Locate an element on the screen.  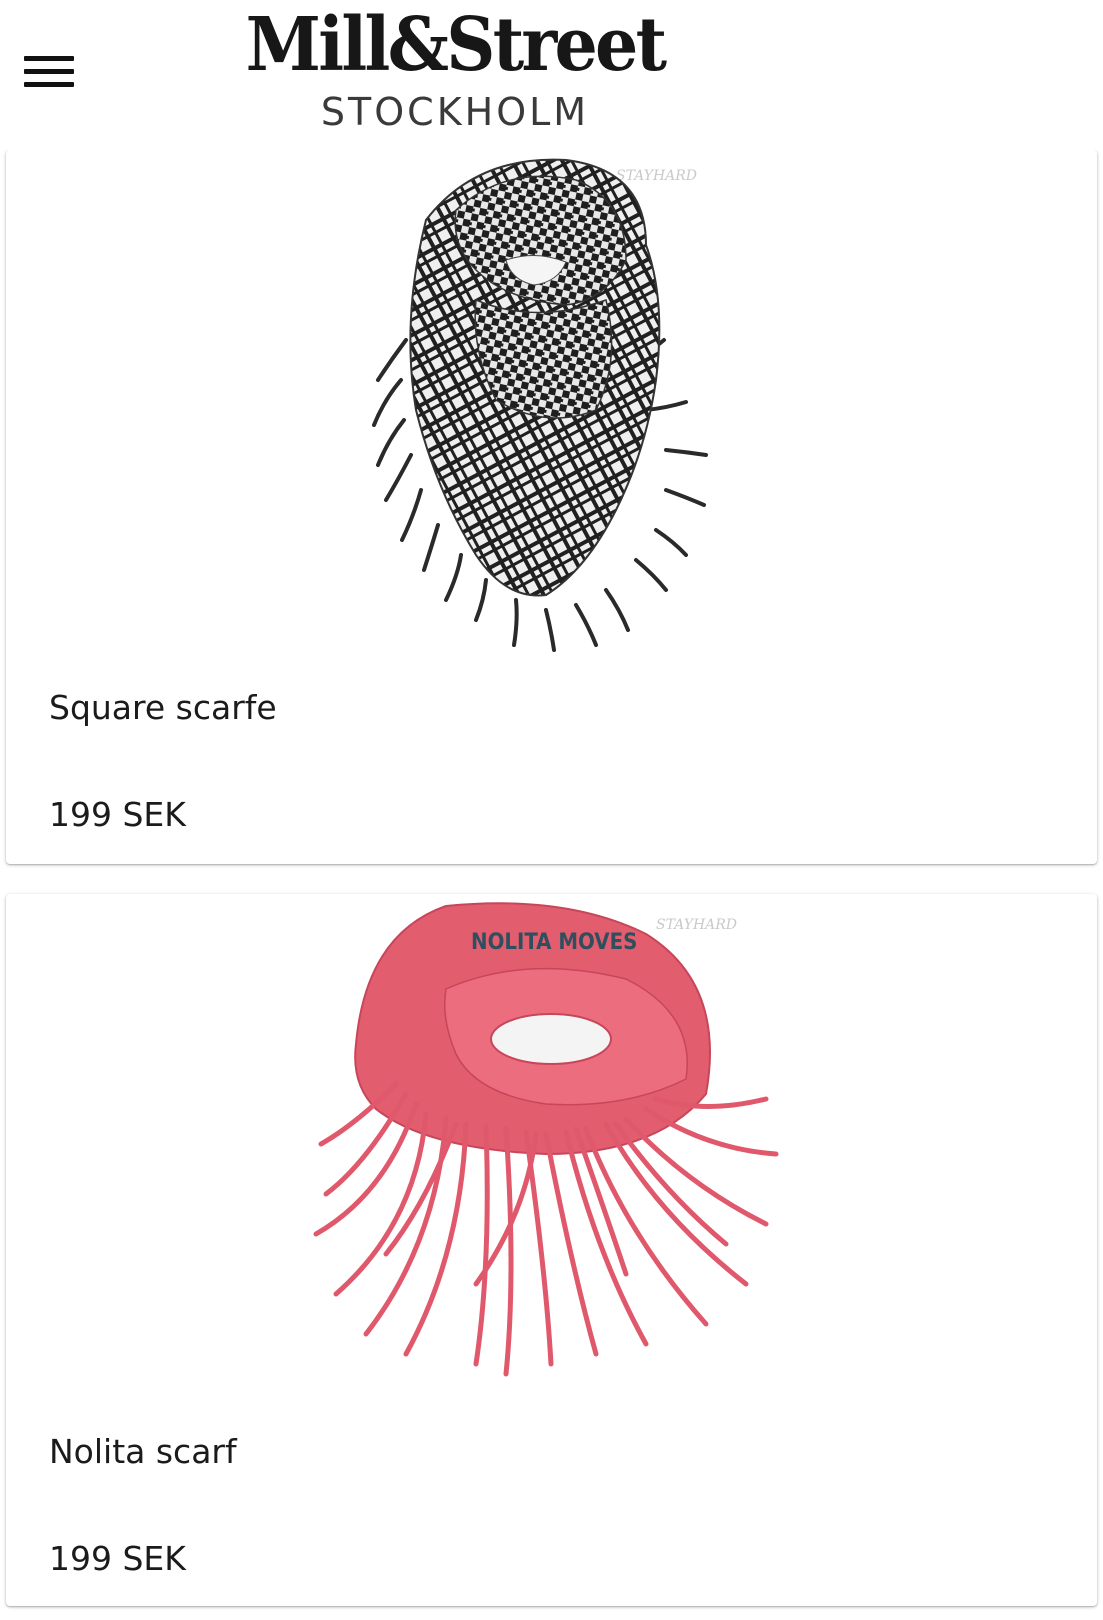
scarf-print-label: NOLITA MOVES is located at coordinates (554, 942).